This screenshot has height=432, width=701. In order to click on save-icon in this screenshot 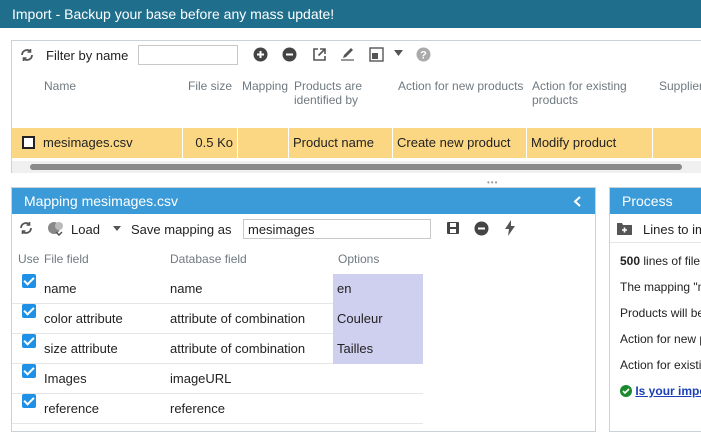, I will do `click(453, 228)`.